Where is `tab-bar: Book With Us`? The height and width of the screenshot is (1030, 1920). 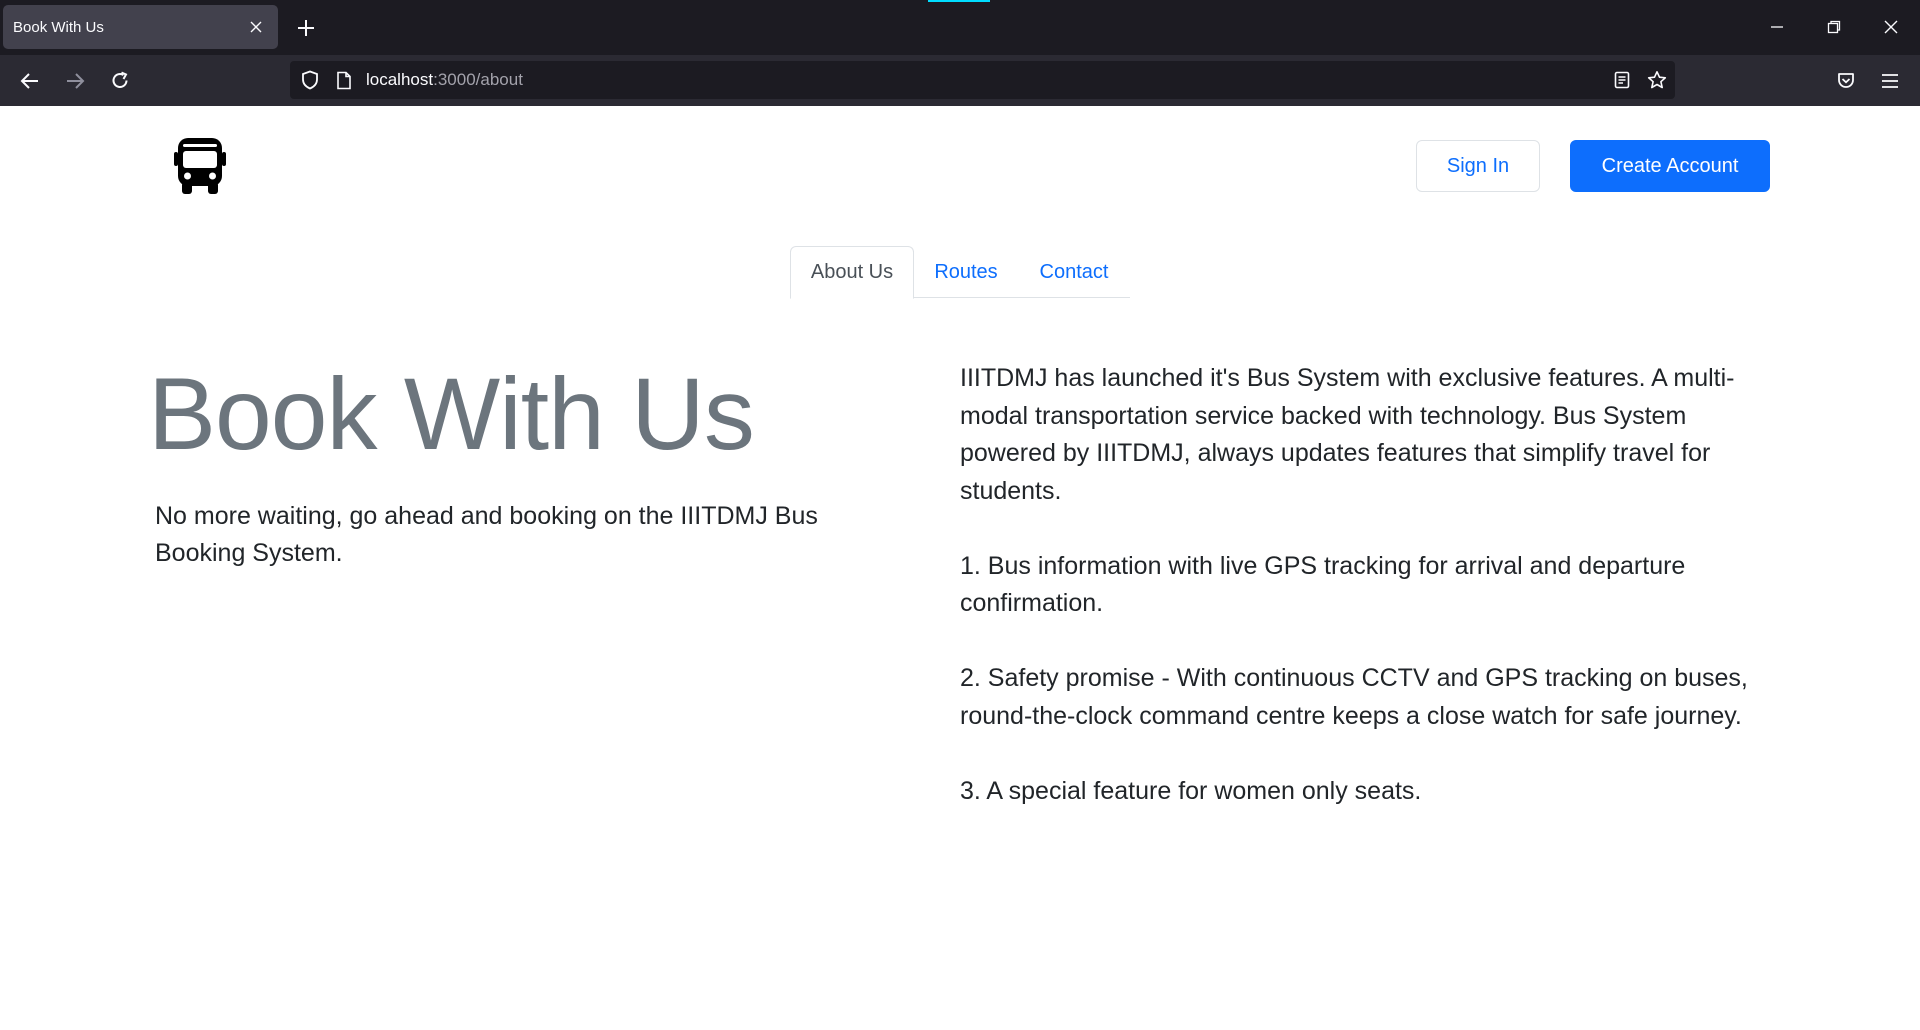 tab-bar: Book With Us is located at coordinates (960, 27).